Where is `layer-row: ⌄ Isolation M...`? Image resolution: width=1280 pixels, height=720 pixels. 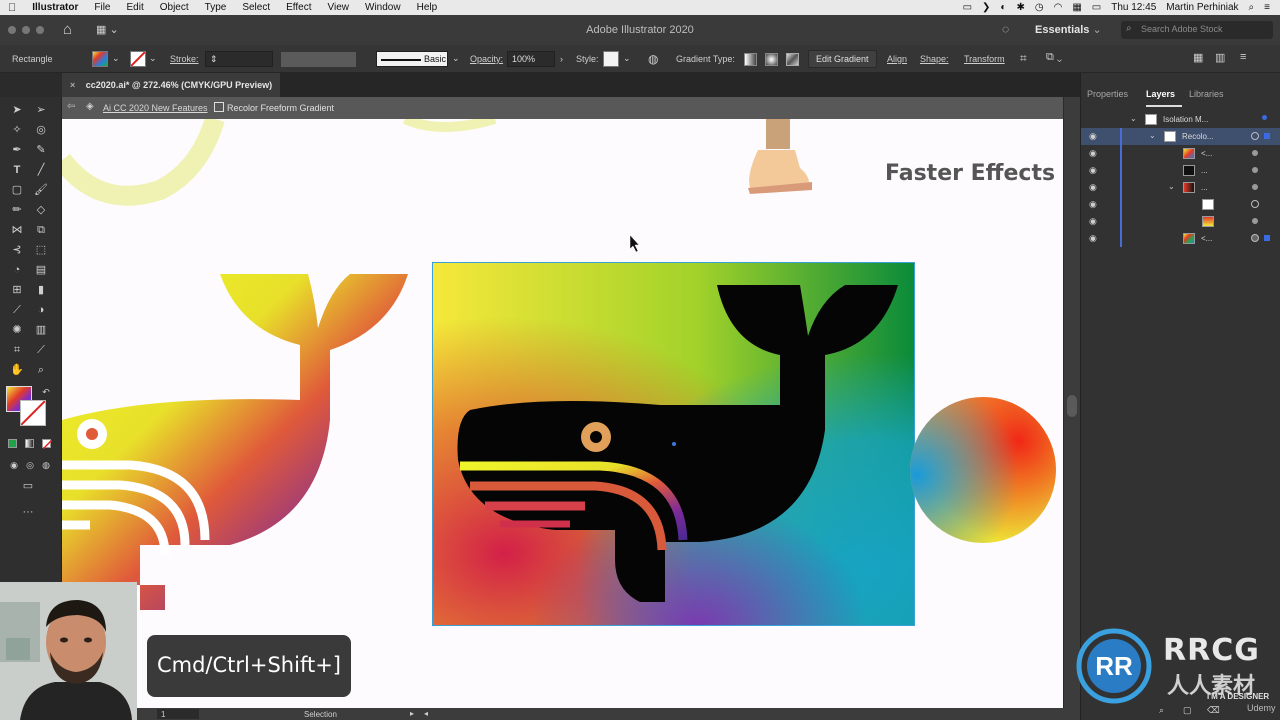 layer-row: ⌄ Isolation M... is located at coordinates (1180, 119).